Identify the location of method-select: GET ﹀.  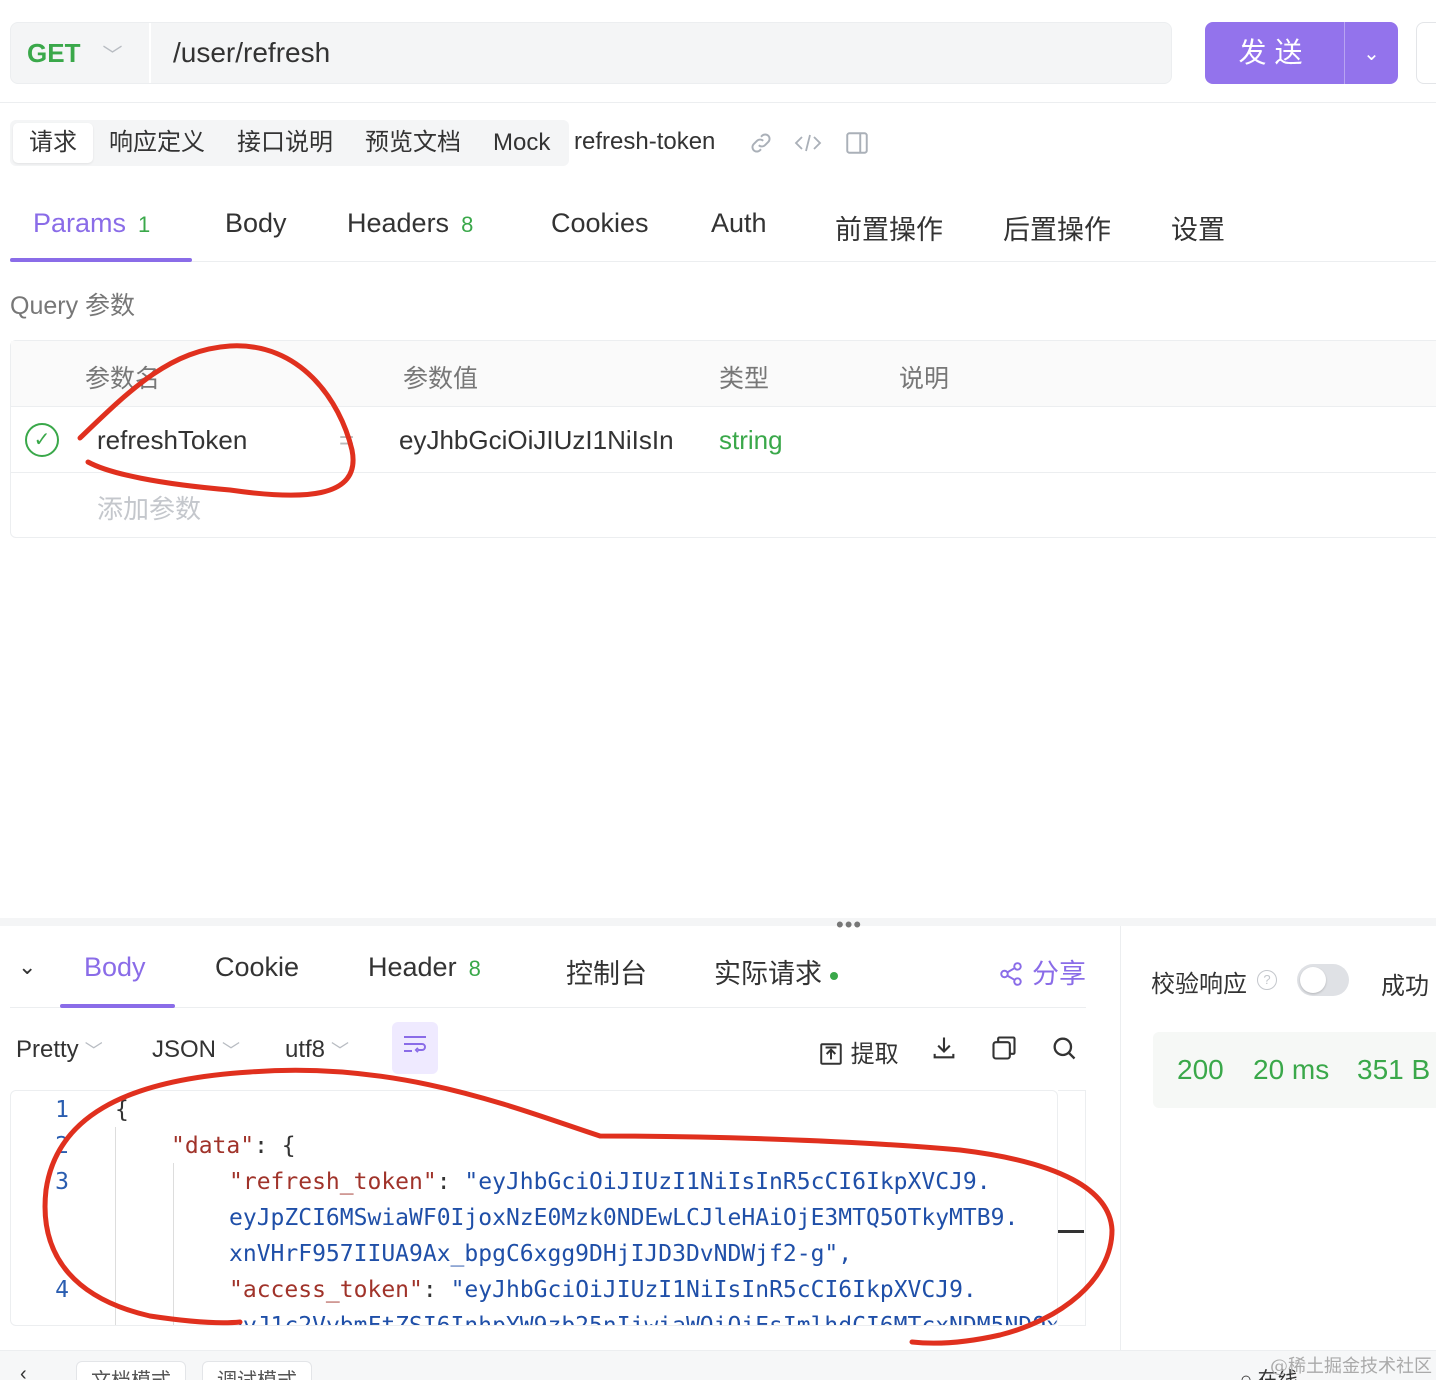
(81, 53).